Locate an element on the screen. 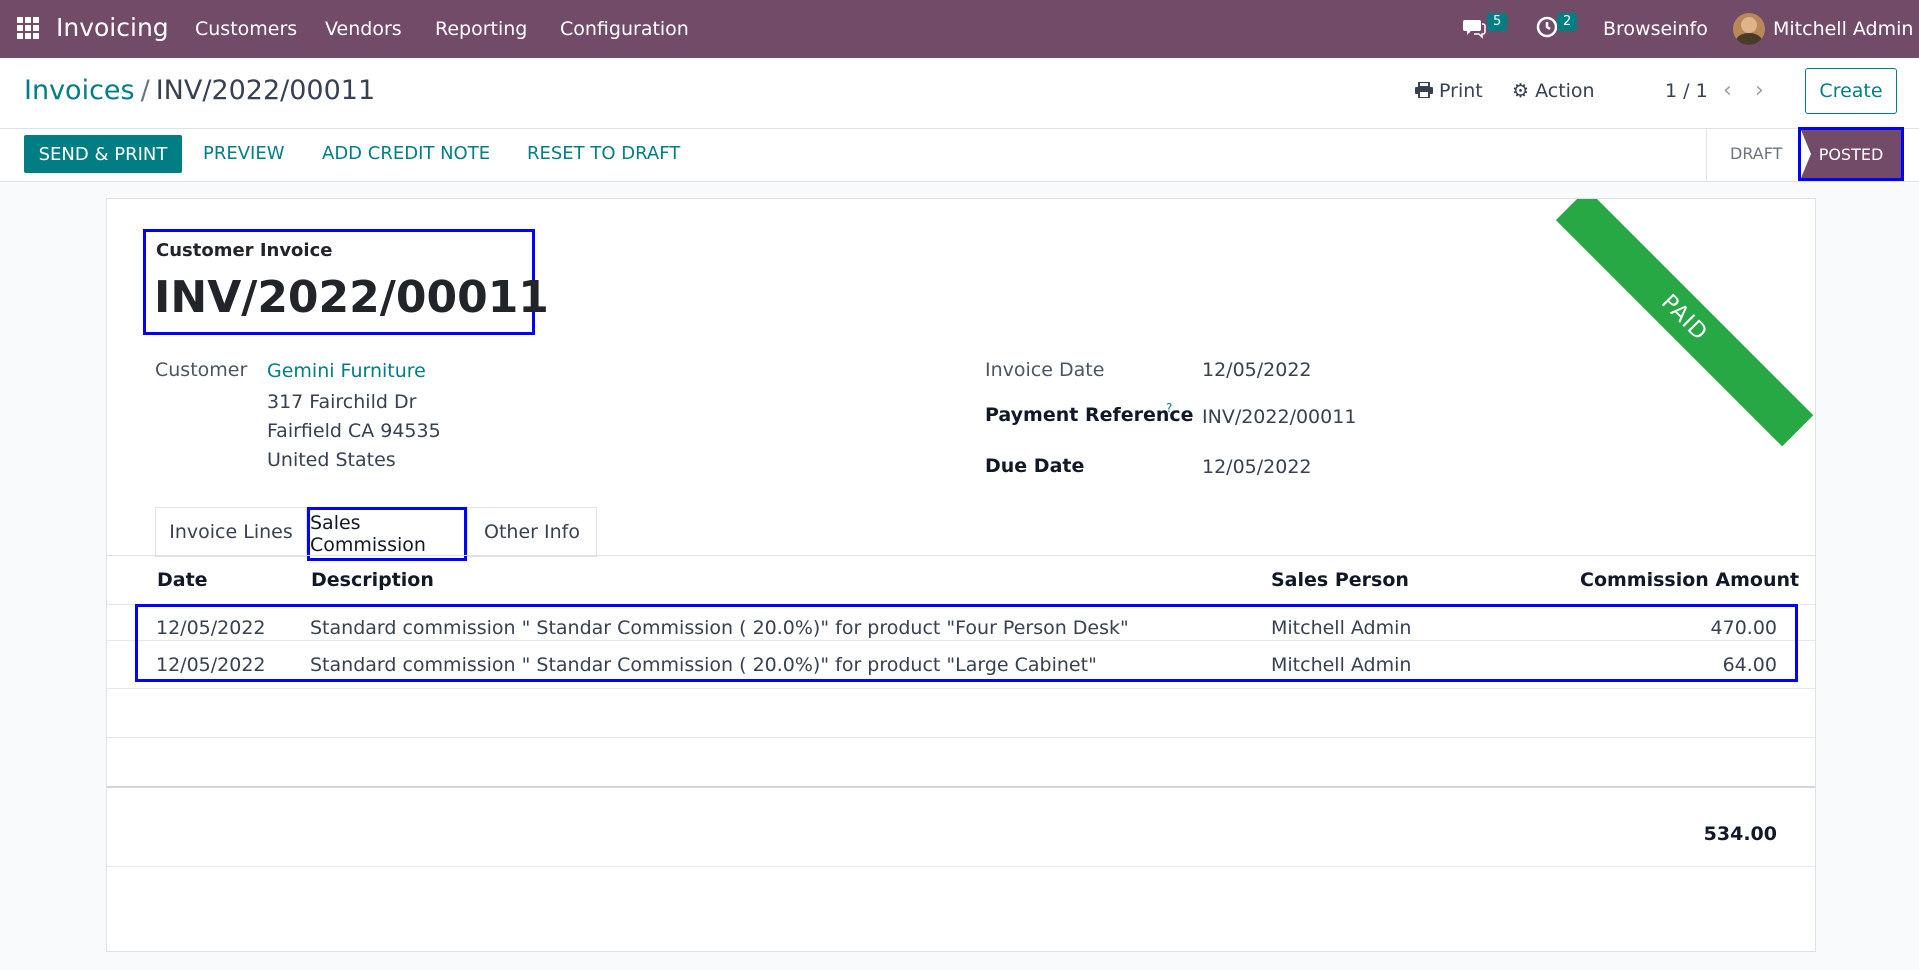 This screenshot has width=1919, height=970. address-line-2: Fairfield CA 94535 is located at coordinates (354, 431).